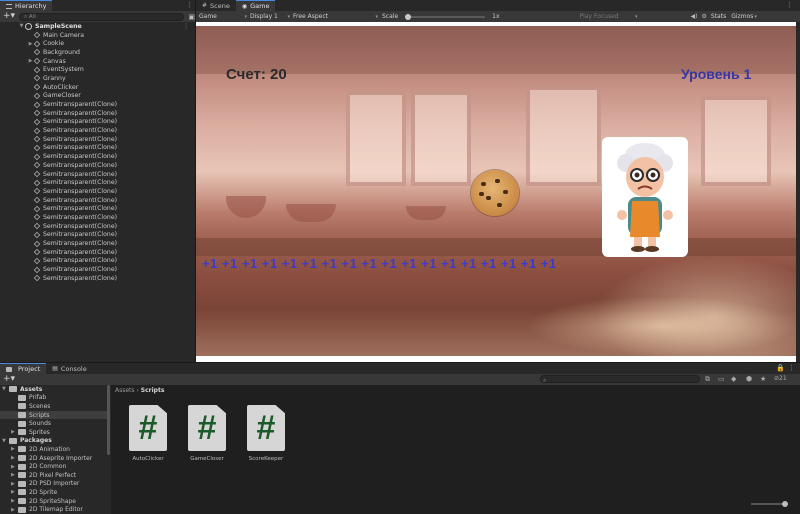 This screenshot has width=800, height=514. What do you see at coordinates (21, 26) in the screenshot?
I see `collapse-arrow-icon: ▼` at bounding box center [21, 26].